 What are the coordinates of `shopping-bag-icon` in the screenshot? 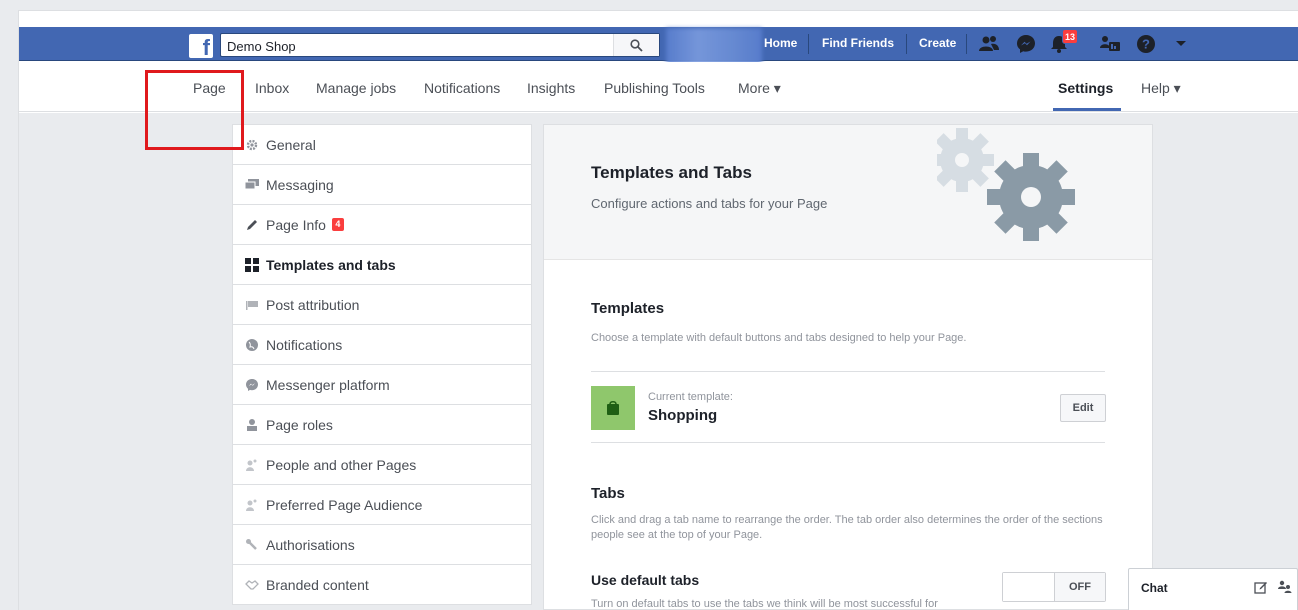 It's located at (613, 408).